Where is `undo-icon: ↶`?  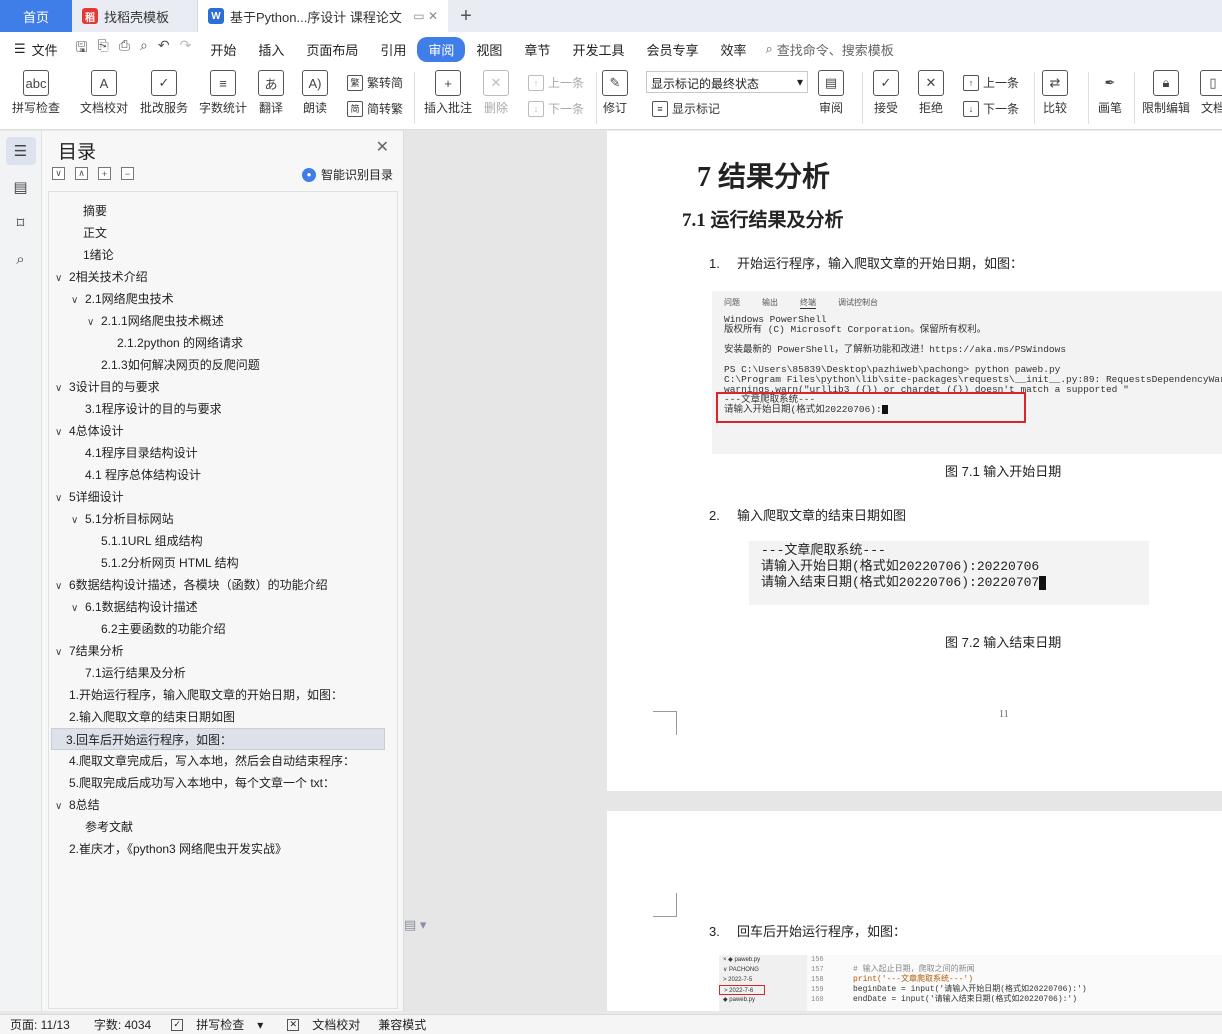
undo-icon: ↶ is located at coordinates (164, 49).